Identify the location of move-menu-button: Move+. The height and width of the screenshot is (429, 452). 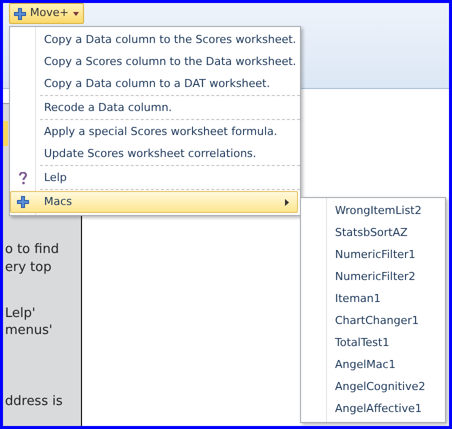
(46, 13).